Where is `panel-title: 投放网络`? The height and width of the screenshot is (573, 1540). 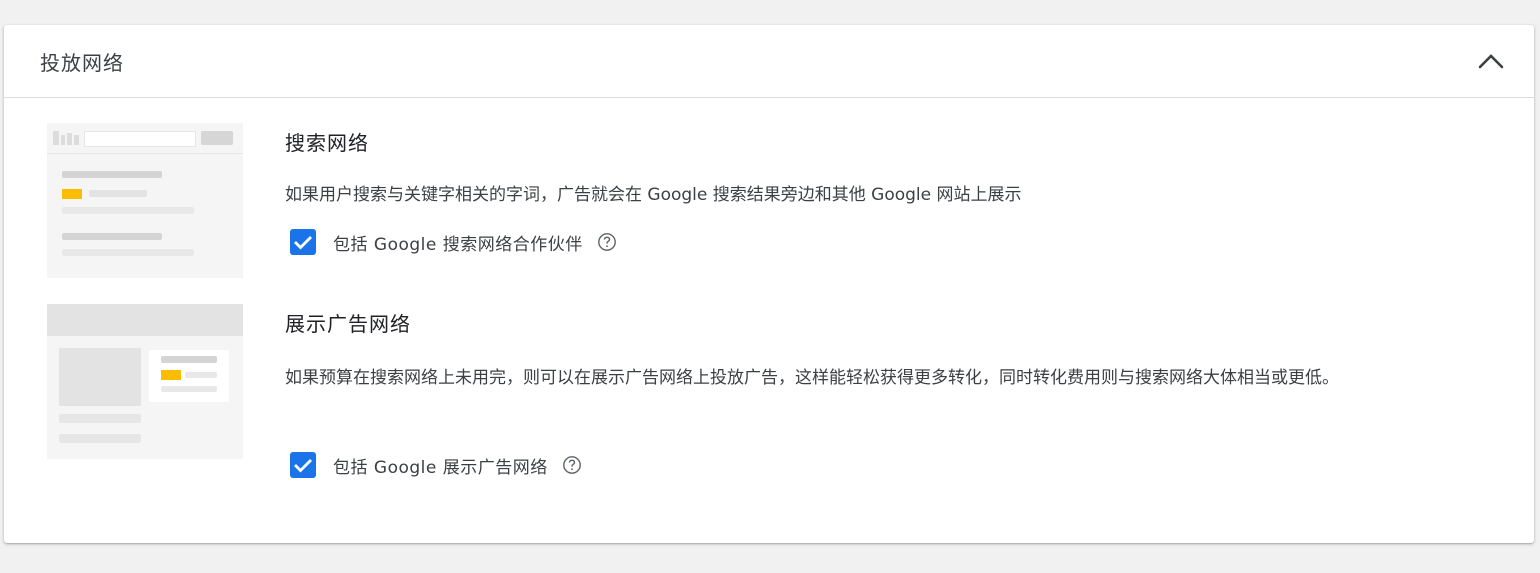
panel-title: 投放网络 is located at coordinates (82, 62).